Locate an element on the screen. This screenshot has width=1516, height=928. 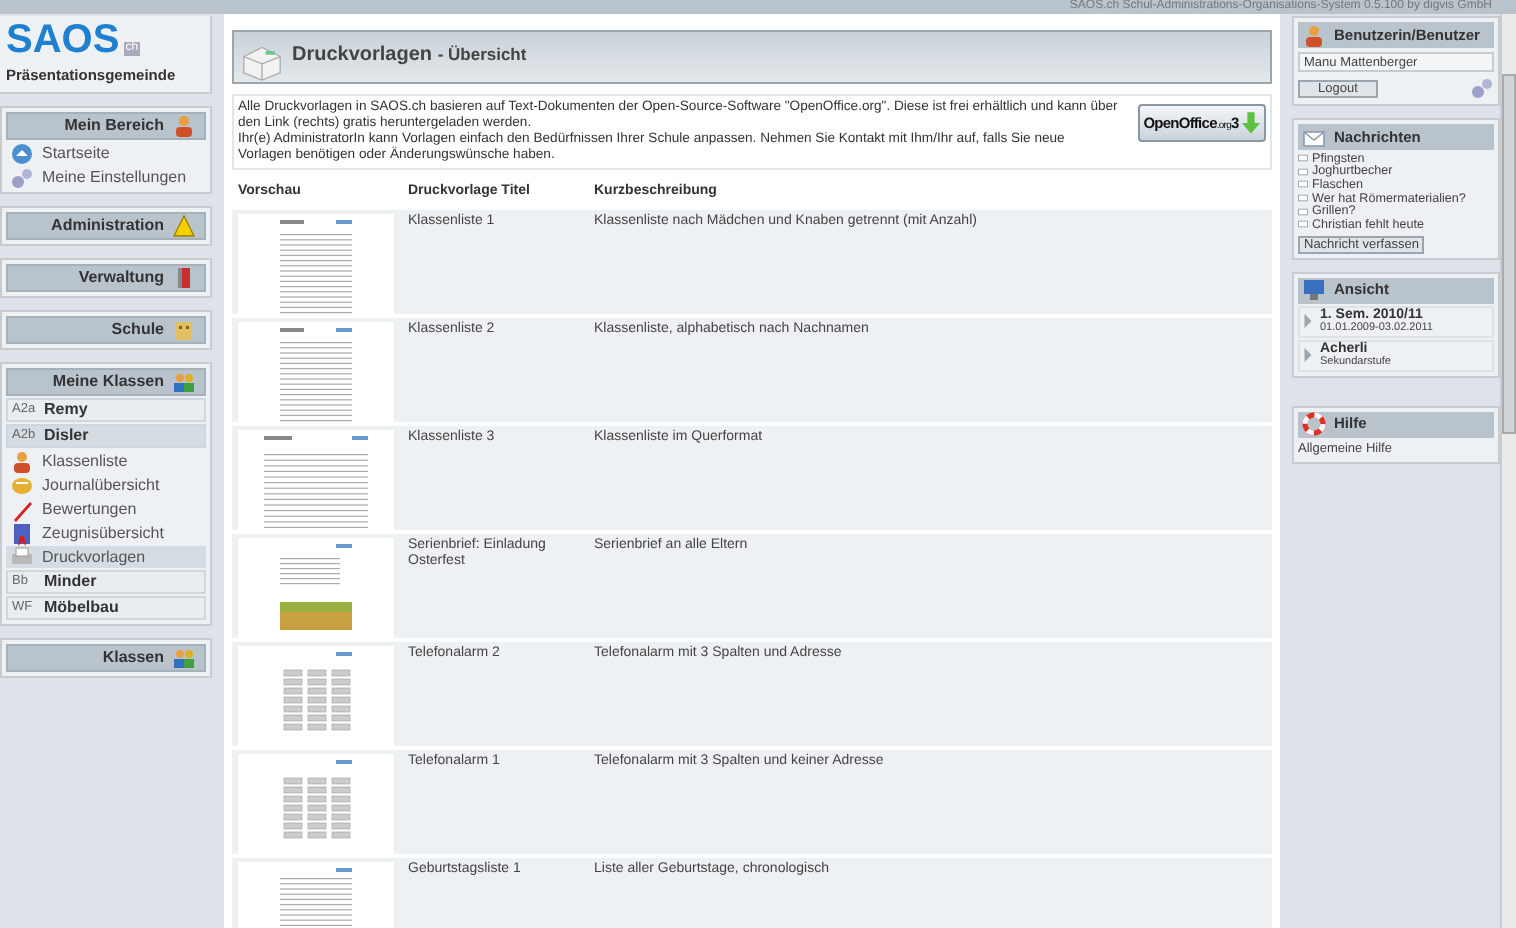
section-header: Klassen is located at coordinates (106, 658).